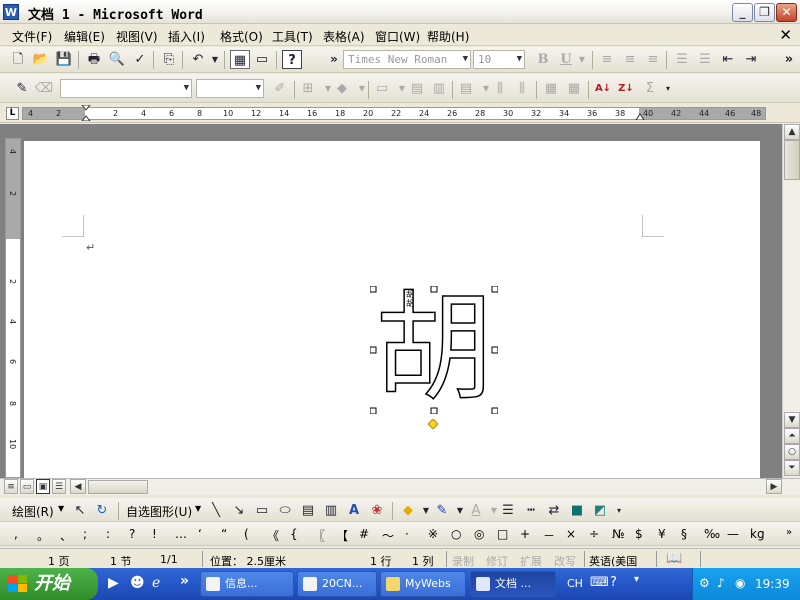  Describe the element at coordinates (434, 353) in the screenshot. I see `wordart-object: 胡 胡胡` at that location.